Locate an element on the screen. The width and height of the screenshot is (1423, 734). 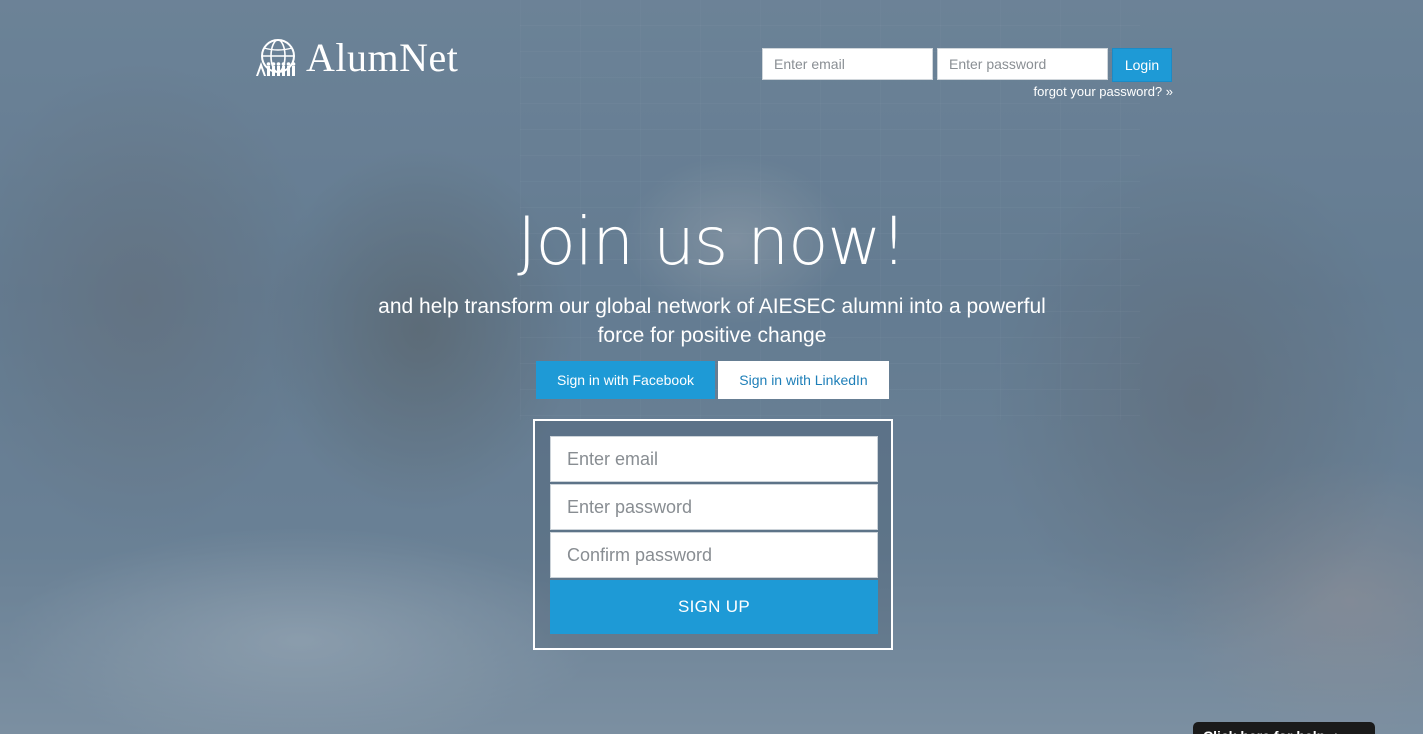
logo-text: AlumNet is located at coordinates (382, 57).